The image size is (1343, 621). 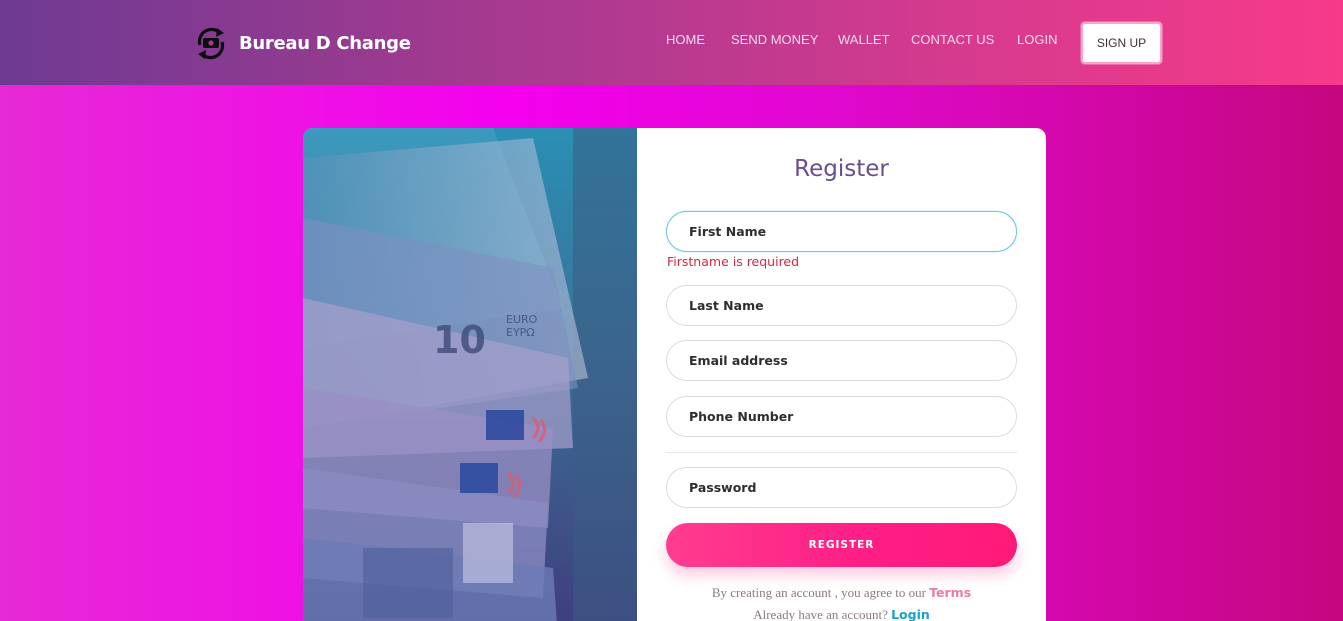 What do you see at coordinates (841, 305) in the screenshot?
I see `last-name-input` at bounding box center [841, 305].